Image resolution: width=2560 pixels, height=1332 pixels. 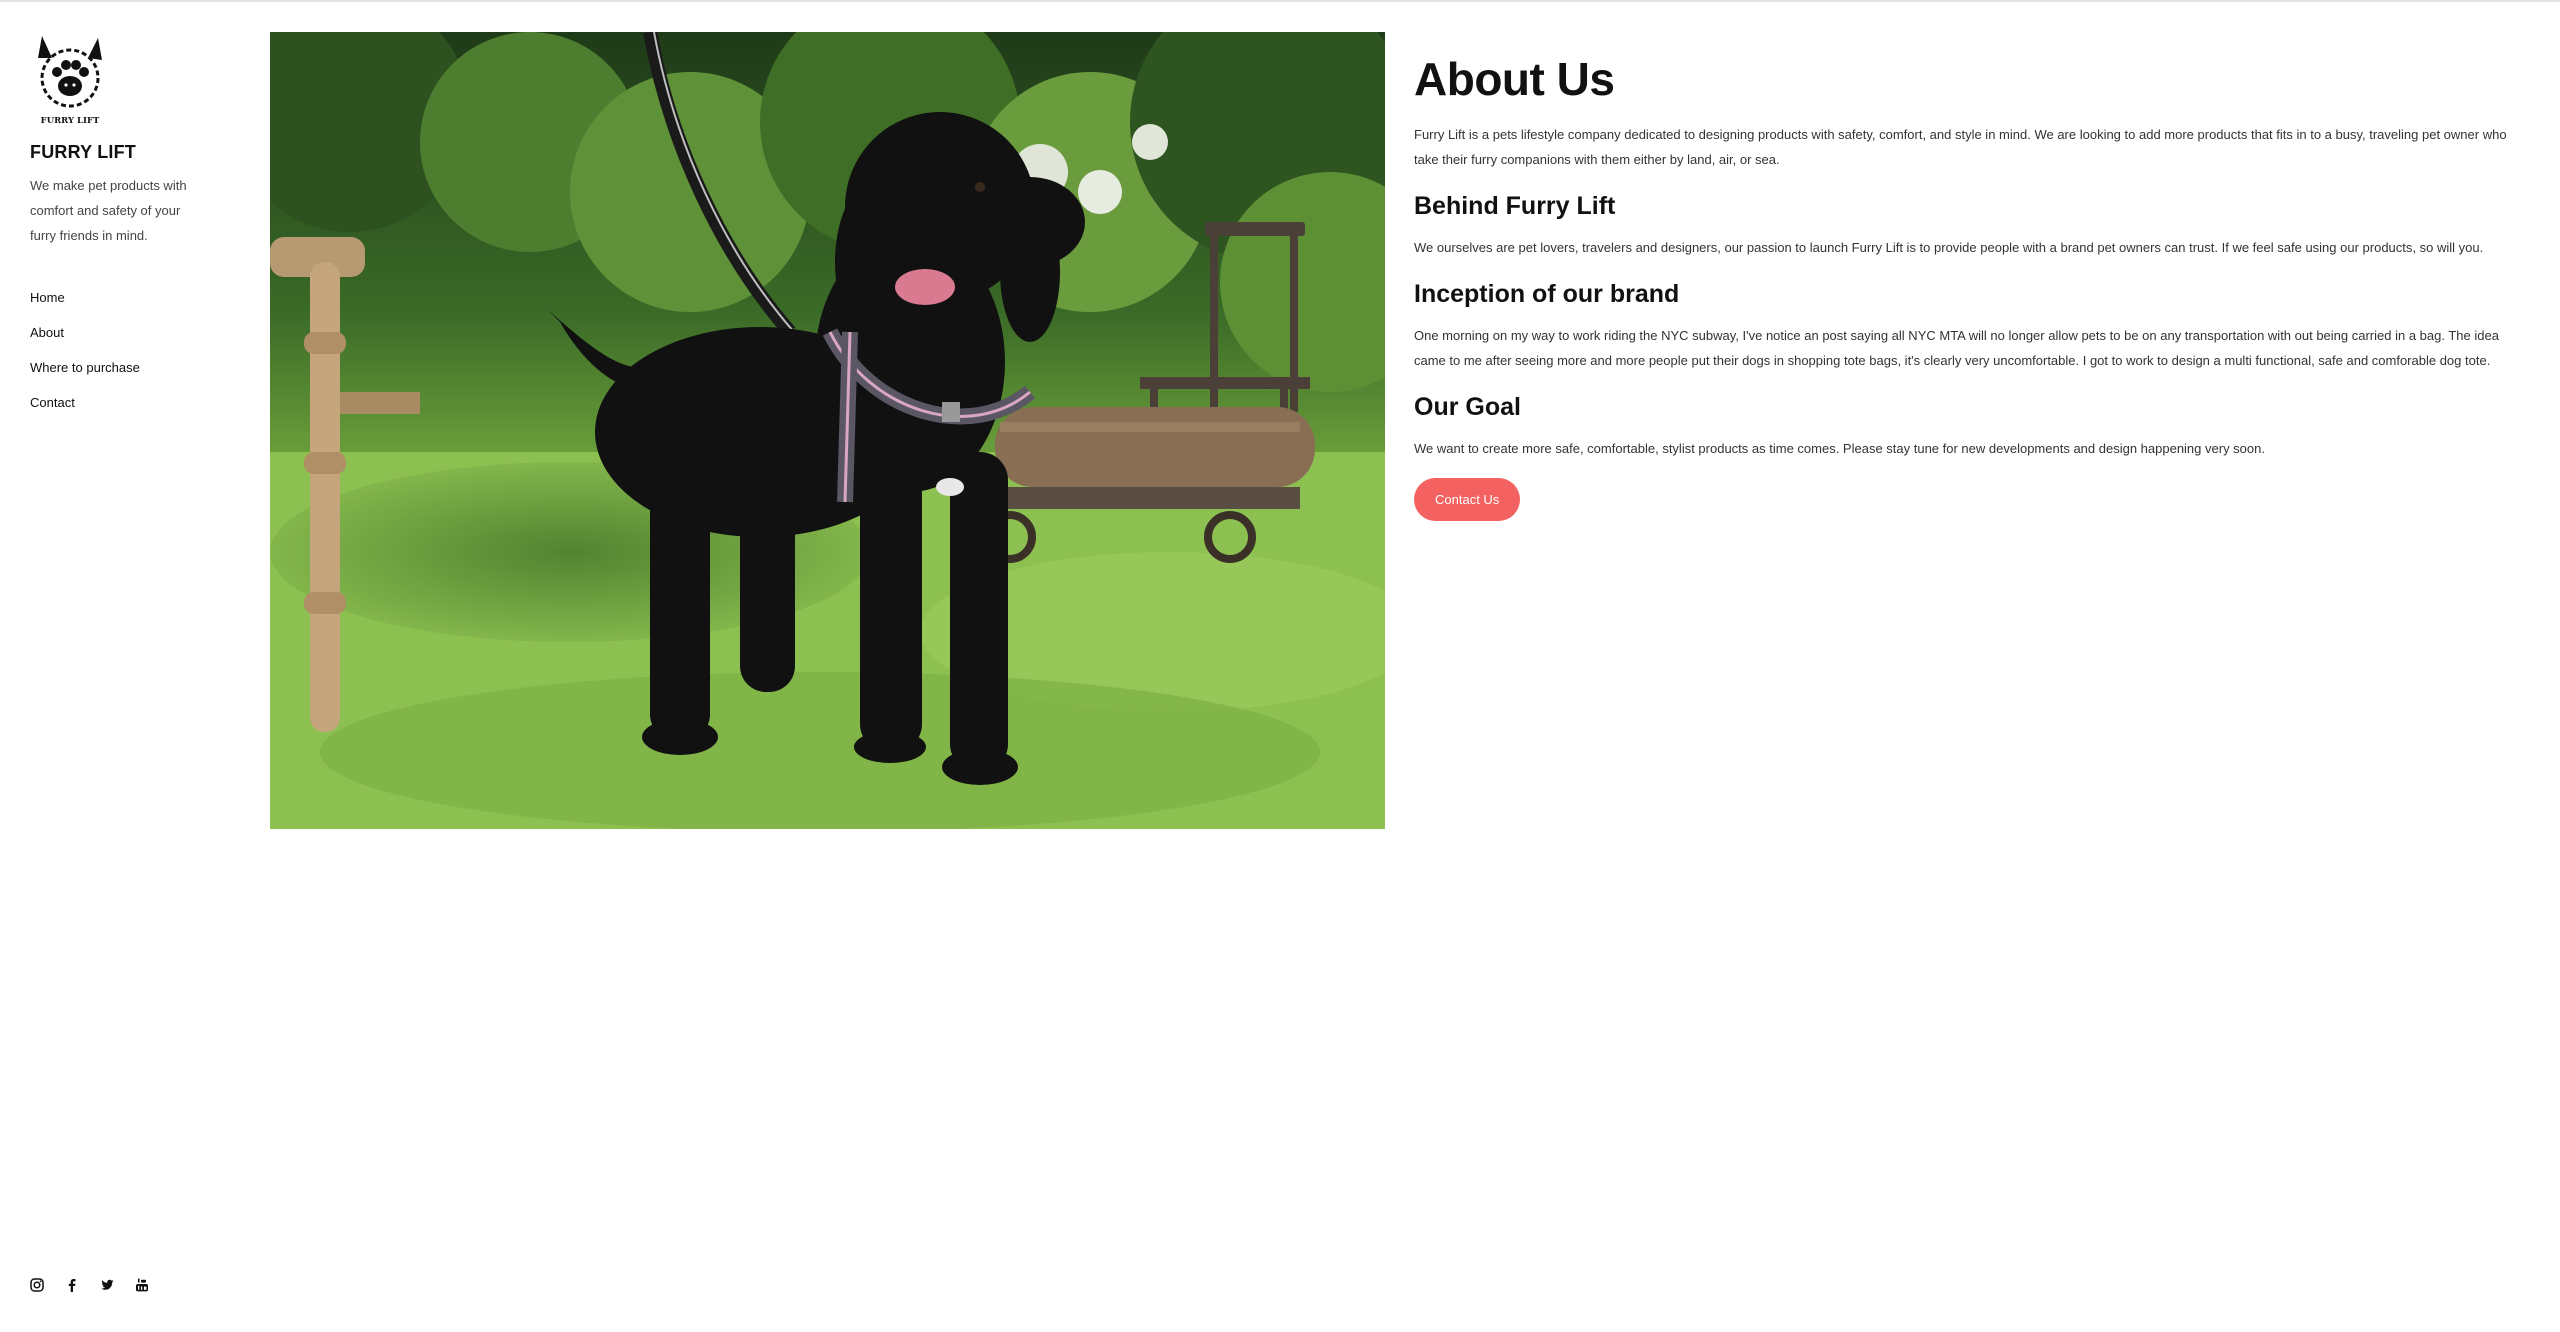 What do you see at coordinates (37, 1285) in the screenshot?
I see `instagram-icon` at bounding box center [37, 1285].